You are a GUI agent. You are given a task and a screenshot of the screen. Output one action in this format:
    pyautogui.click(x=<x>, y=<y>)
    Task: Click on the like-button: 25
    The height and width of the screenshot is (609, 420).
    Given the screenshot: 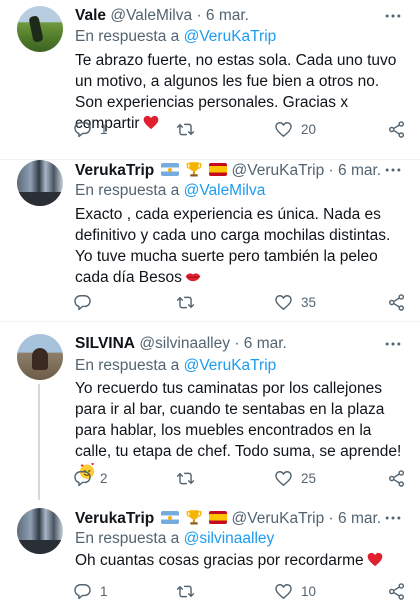 What is the action you would take?
    pyautogui.click(x=295, y=478)
    